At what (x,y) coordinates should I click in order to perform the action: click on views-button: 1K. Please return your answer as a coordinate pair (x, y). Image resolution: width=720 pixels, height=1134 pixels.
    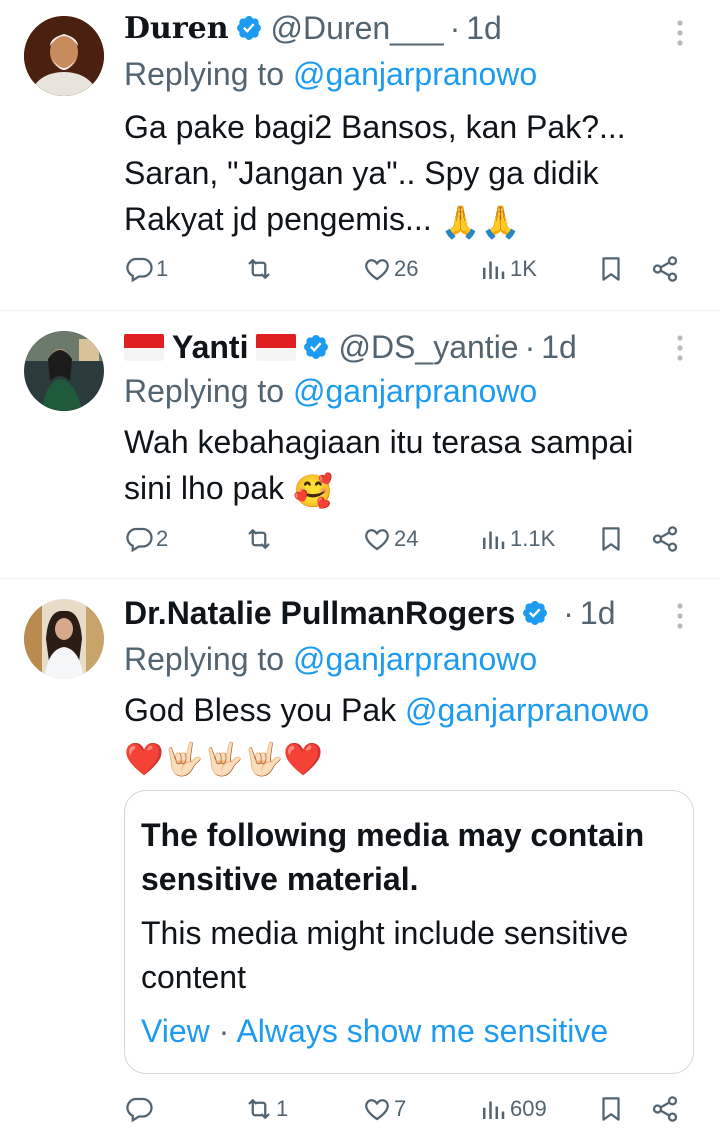
    Looking at the image, I should click on (507, 269).